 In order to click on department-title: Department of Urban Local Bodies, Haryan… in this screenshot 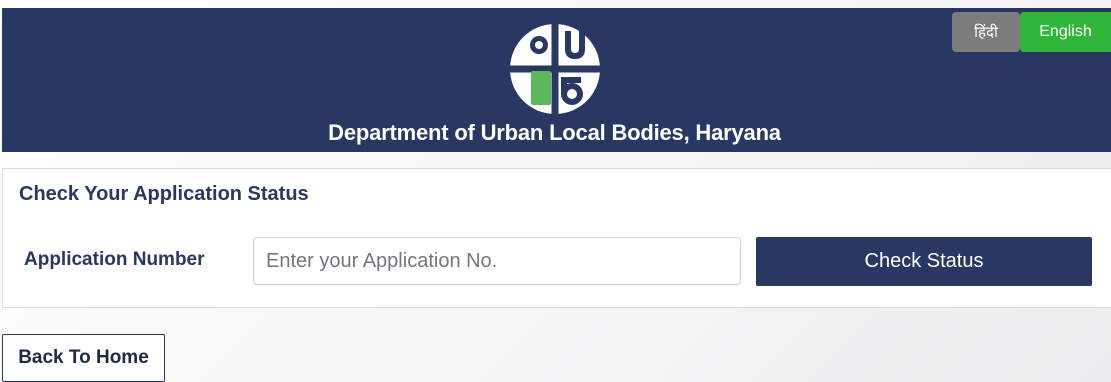, I will do `click(554, 132)`.